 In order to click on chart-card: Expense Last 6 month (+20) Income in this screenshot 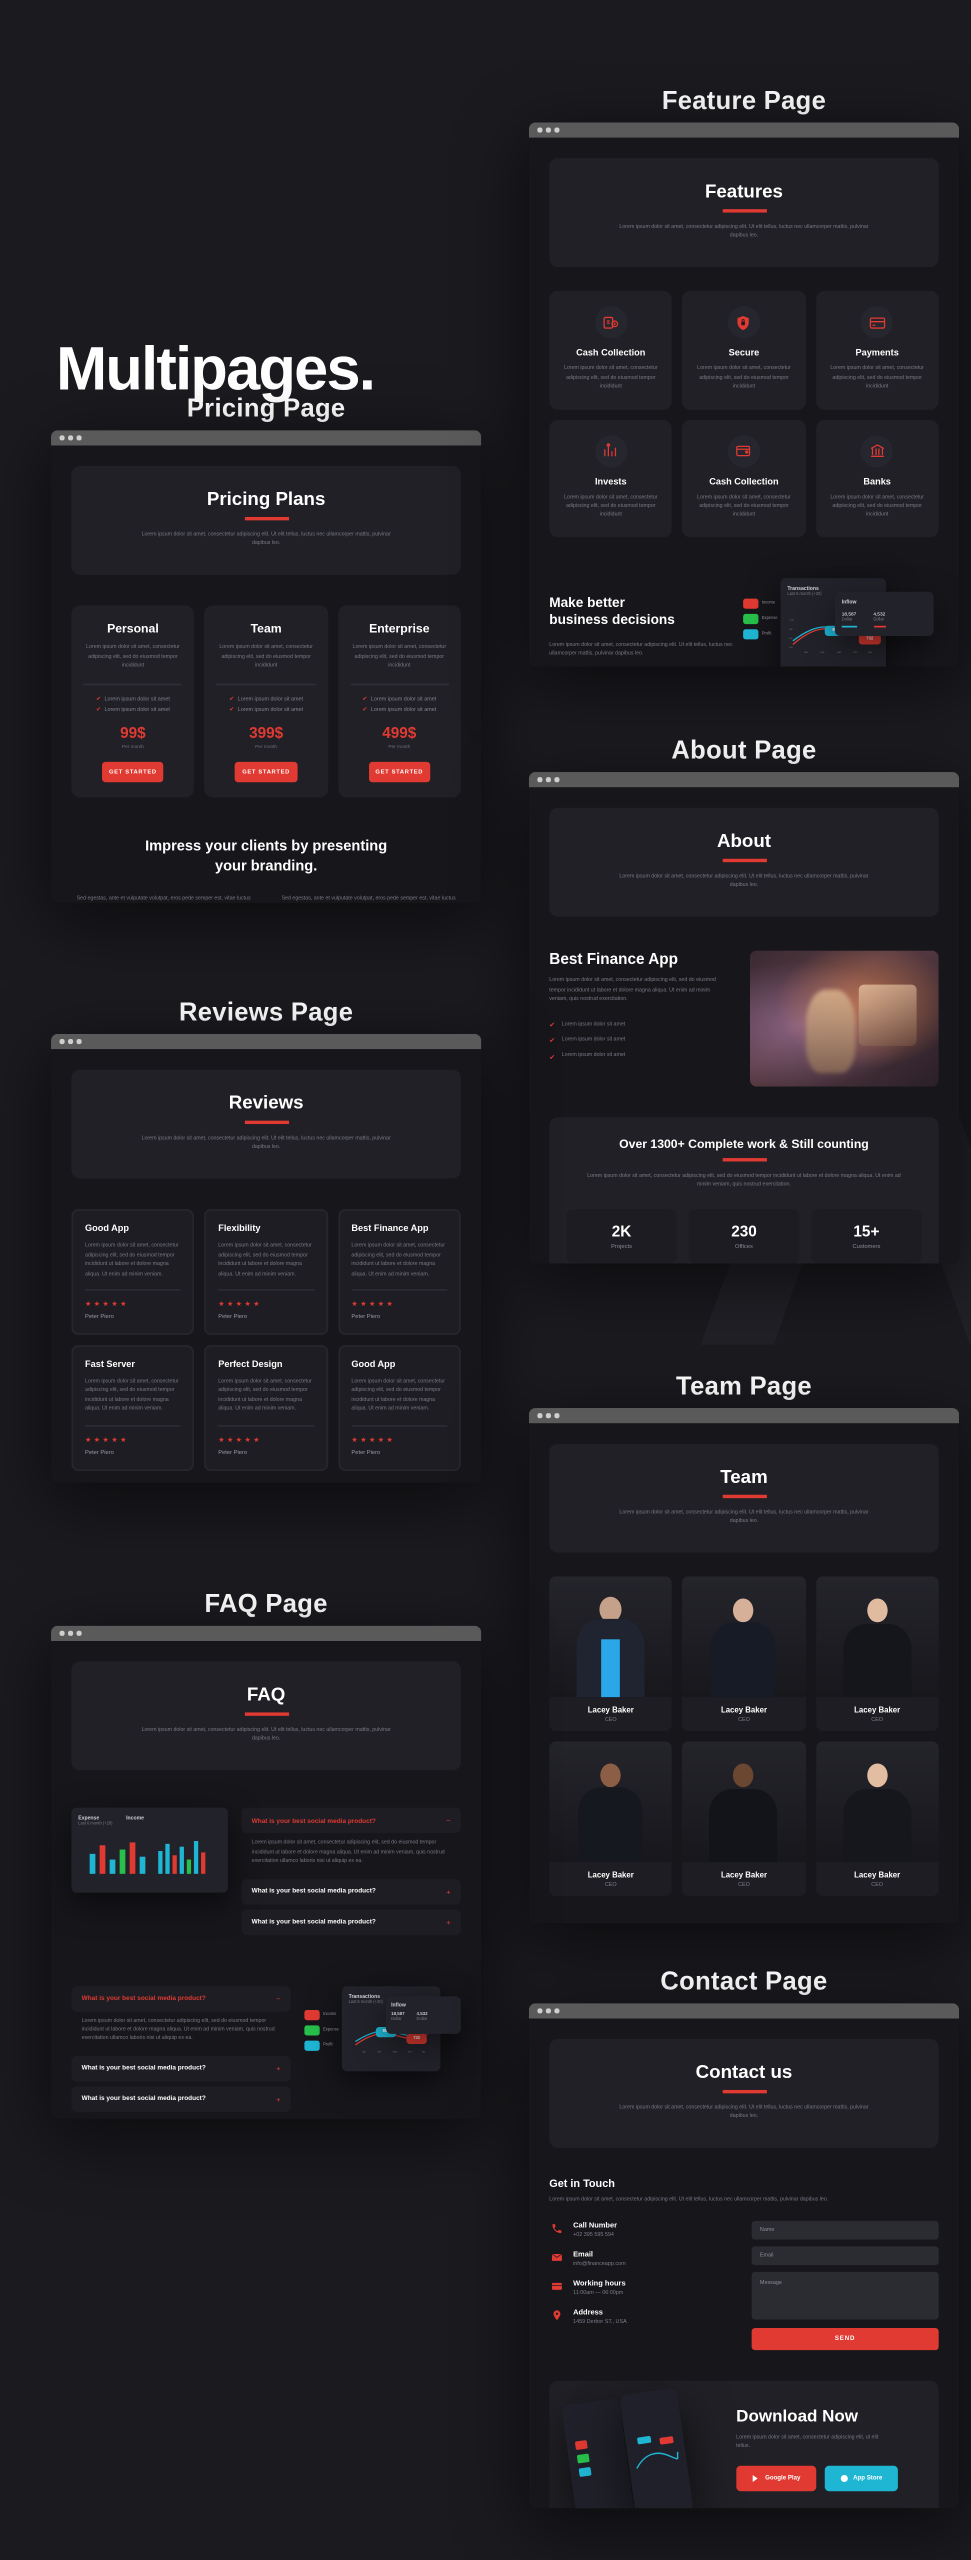, I will do `click(149, 1851)`.